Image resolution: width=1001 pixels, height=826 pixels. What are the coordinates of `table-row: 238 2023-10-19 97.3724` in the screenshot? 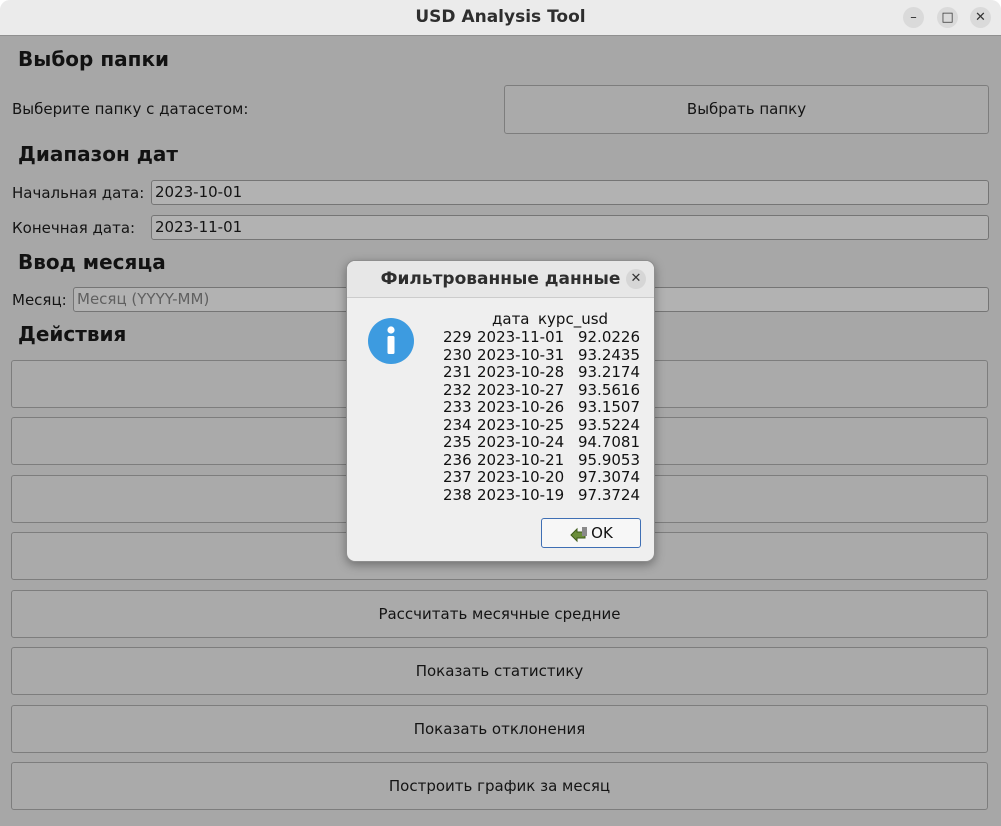 It's located at (543, 495).